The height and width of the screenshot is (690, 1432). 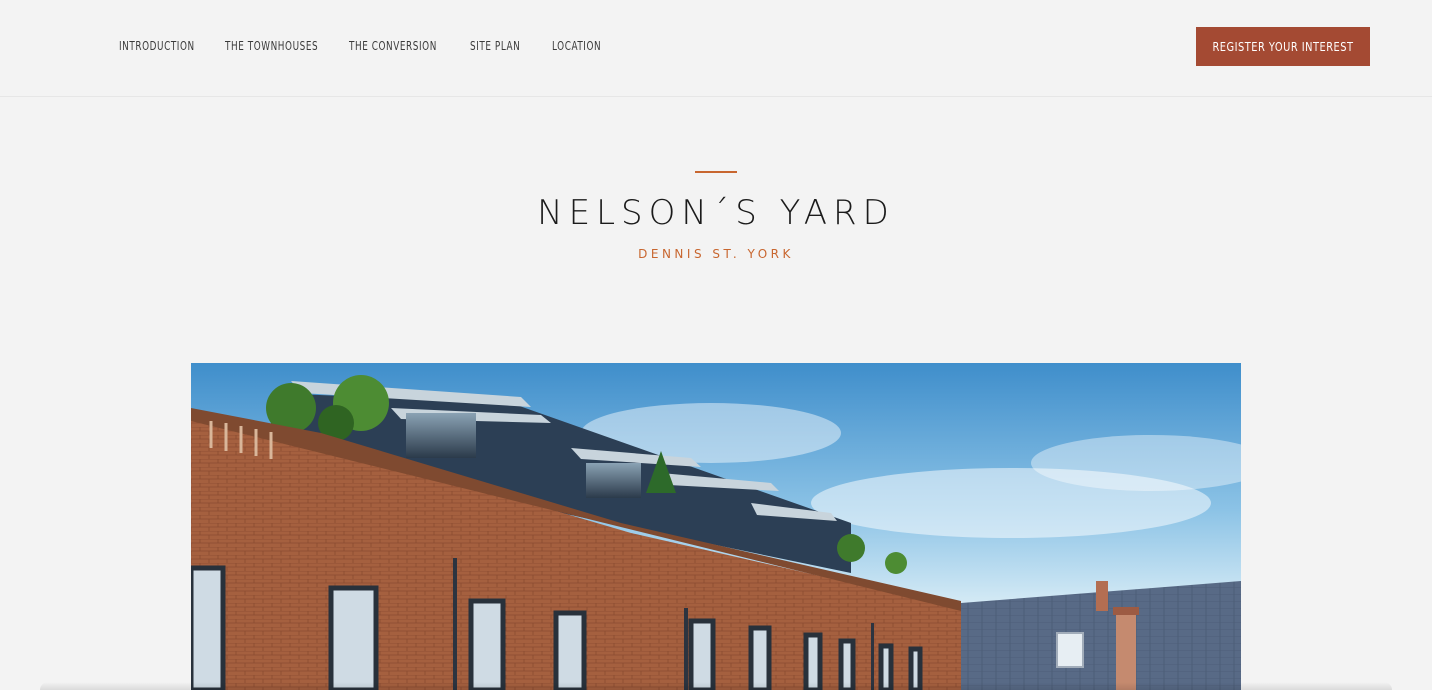 I want to click on register-interest-label: REGISTER YOUR INTEREST, so click(x=1283, y=46).